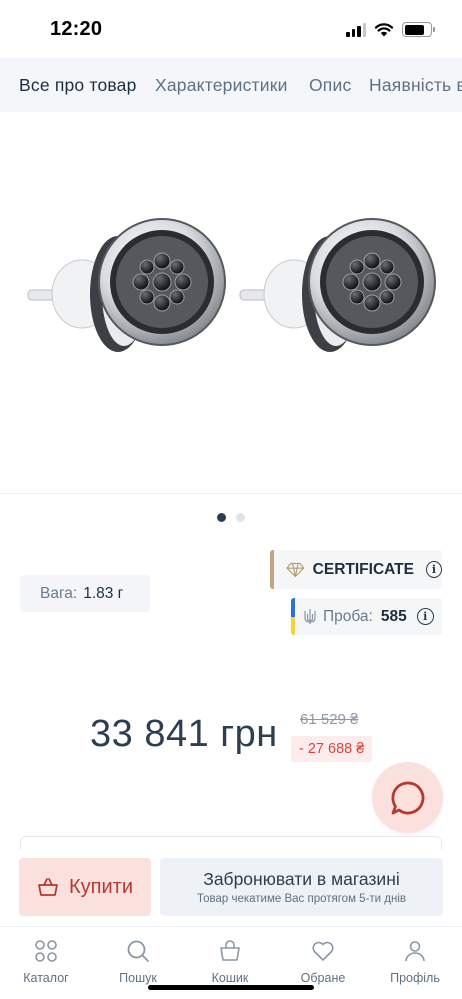  I want to click on status-icons, so click(390, 29).